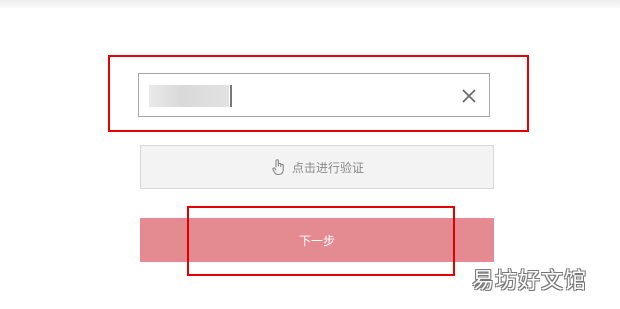  What do you see at coordinates (314, 95) in the screenshot?
I see `phone-input-field` at bounding box center [314, 95].